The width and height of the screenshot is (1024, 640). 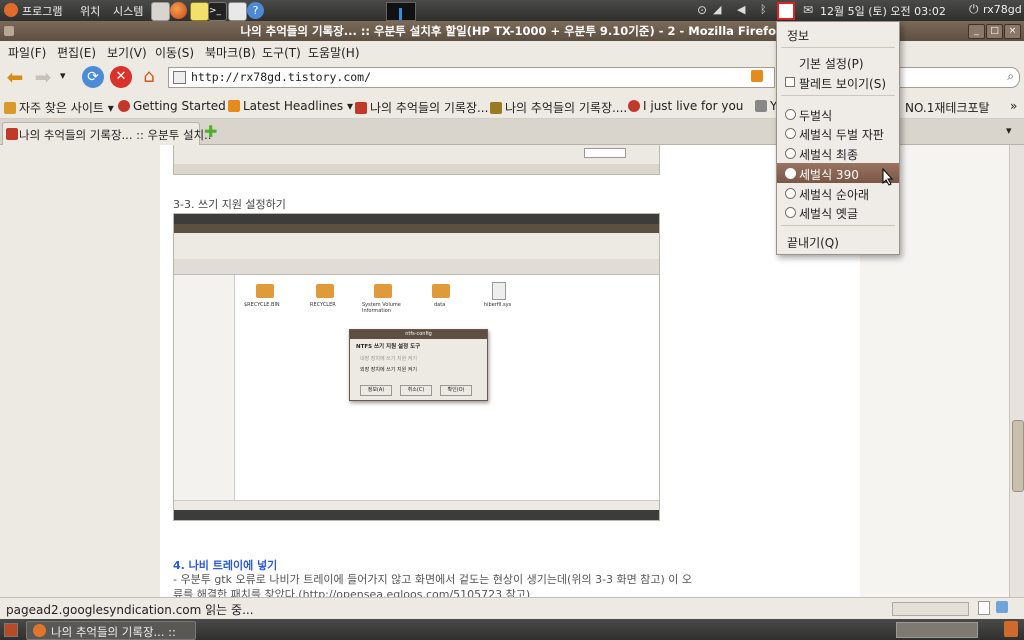 I want to click on tab-active: 나의 추억들의 기록장... :: 우분투 설치.., so click(x=106, y=133).